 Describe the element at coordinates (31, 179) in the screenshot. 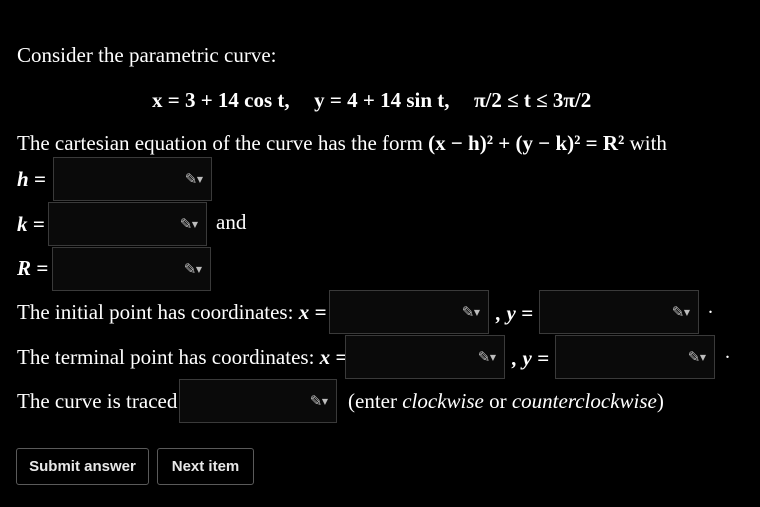

I see `h-label: h =` at that location.